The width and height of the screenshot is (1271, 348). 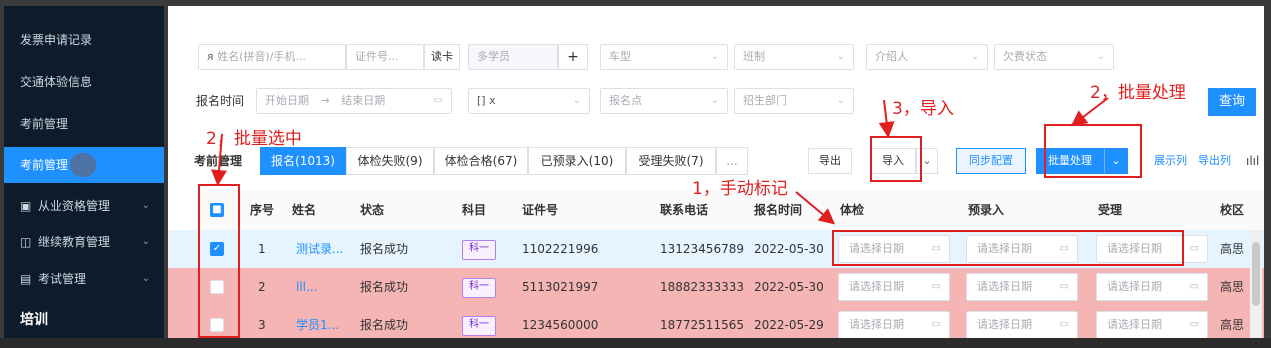 I want to click on col-header-subject: 科目, so click(x=474, y=210).